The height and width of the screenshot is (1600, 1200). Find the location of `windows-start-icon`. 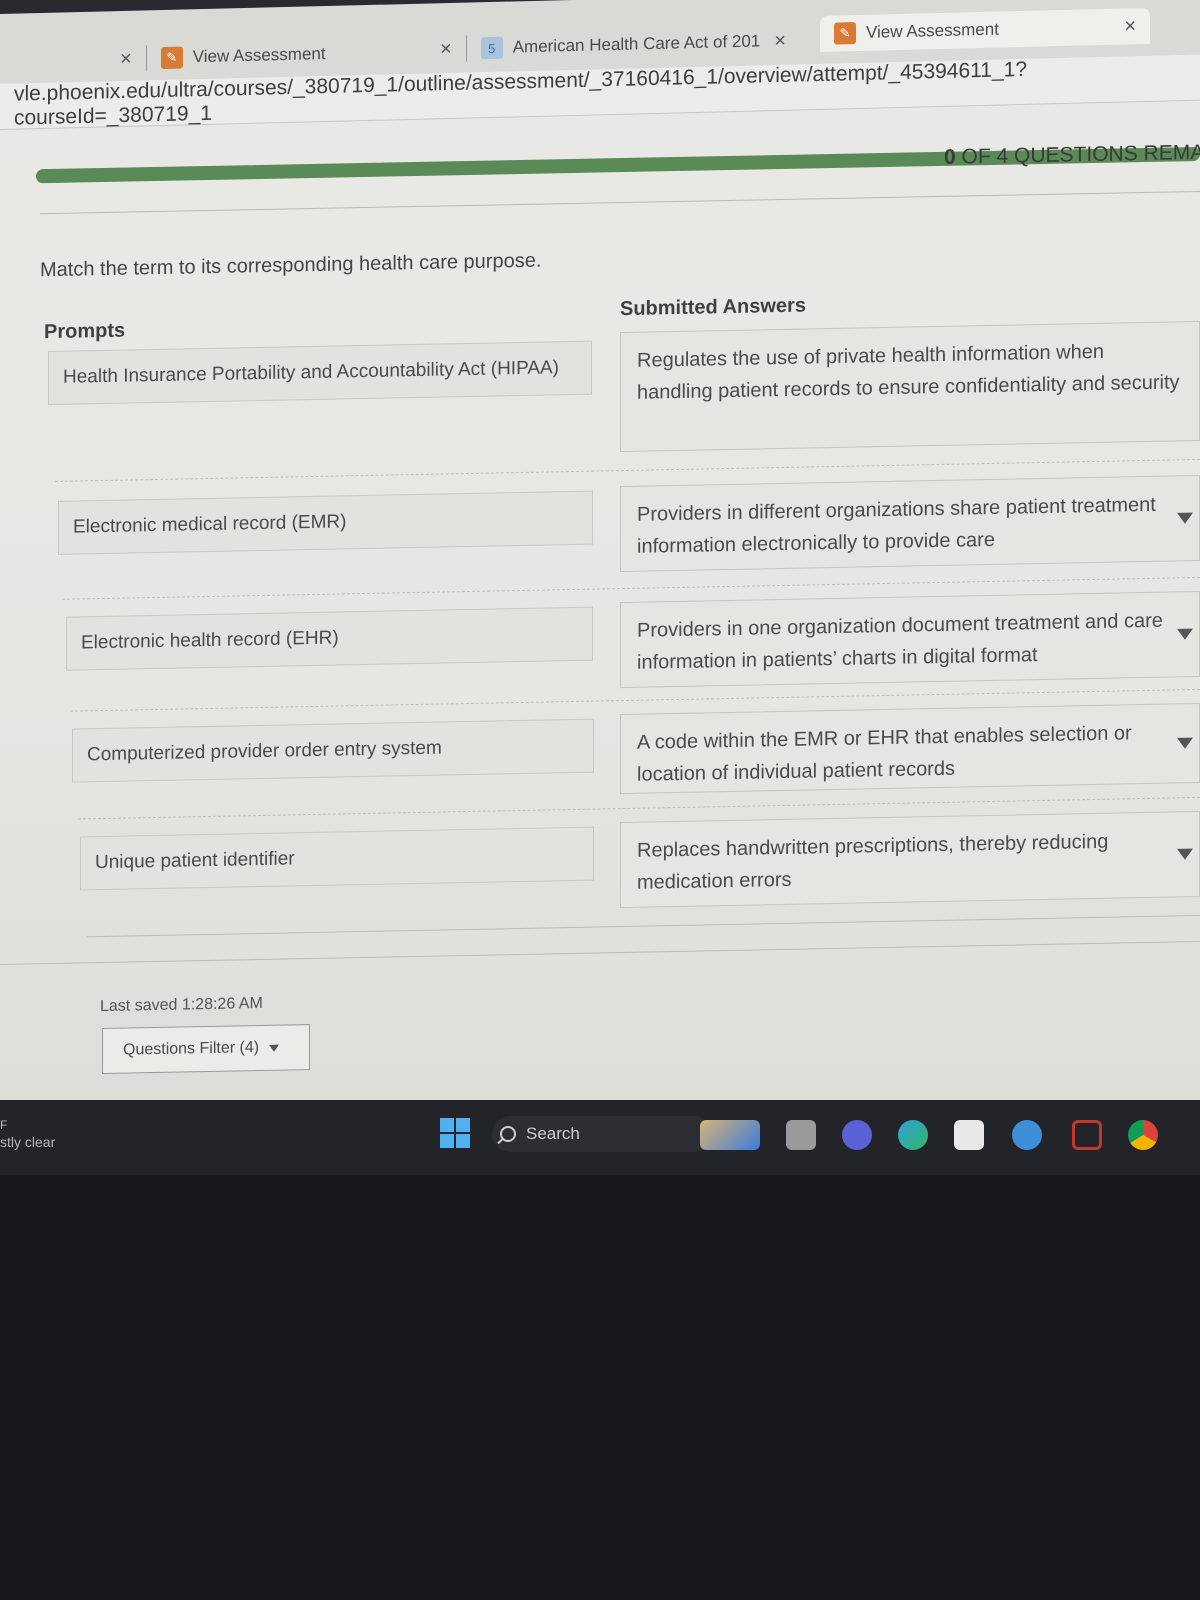

windows-start-icon is located at coordinates (455, 1133).